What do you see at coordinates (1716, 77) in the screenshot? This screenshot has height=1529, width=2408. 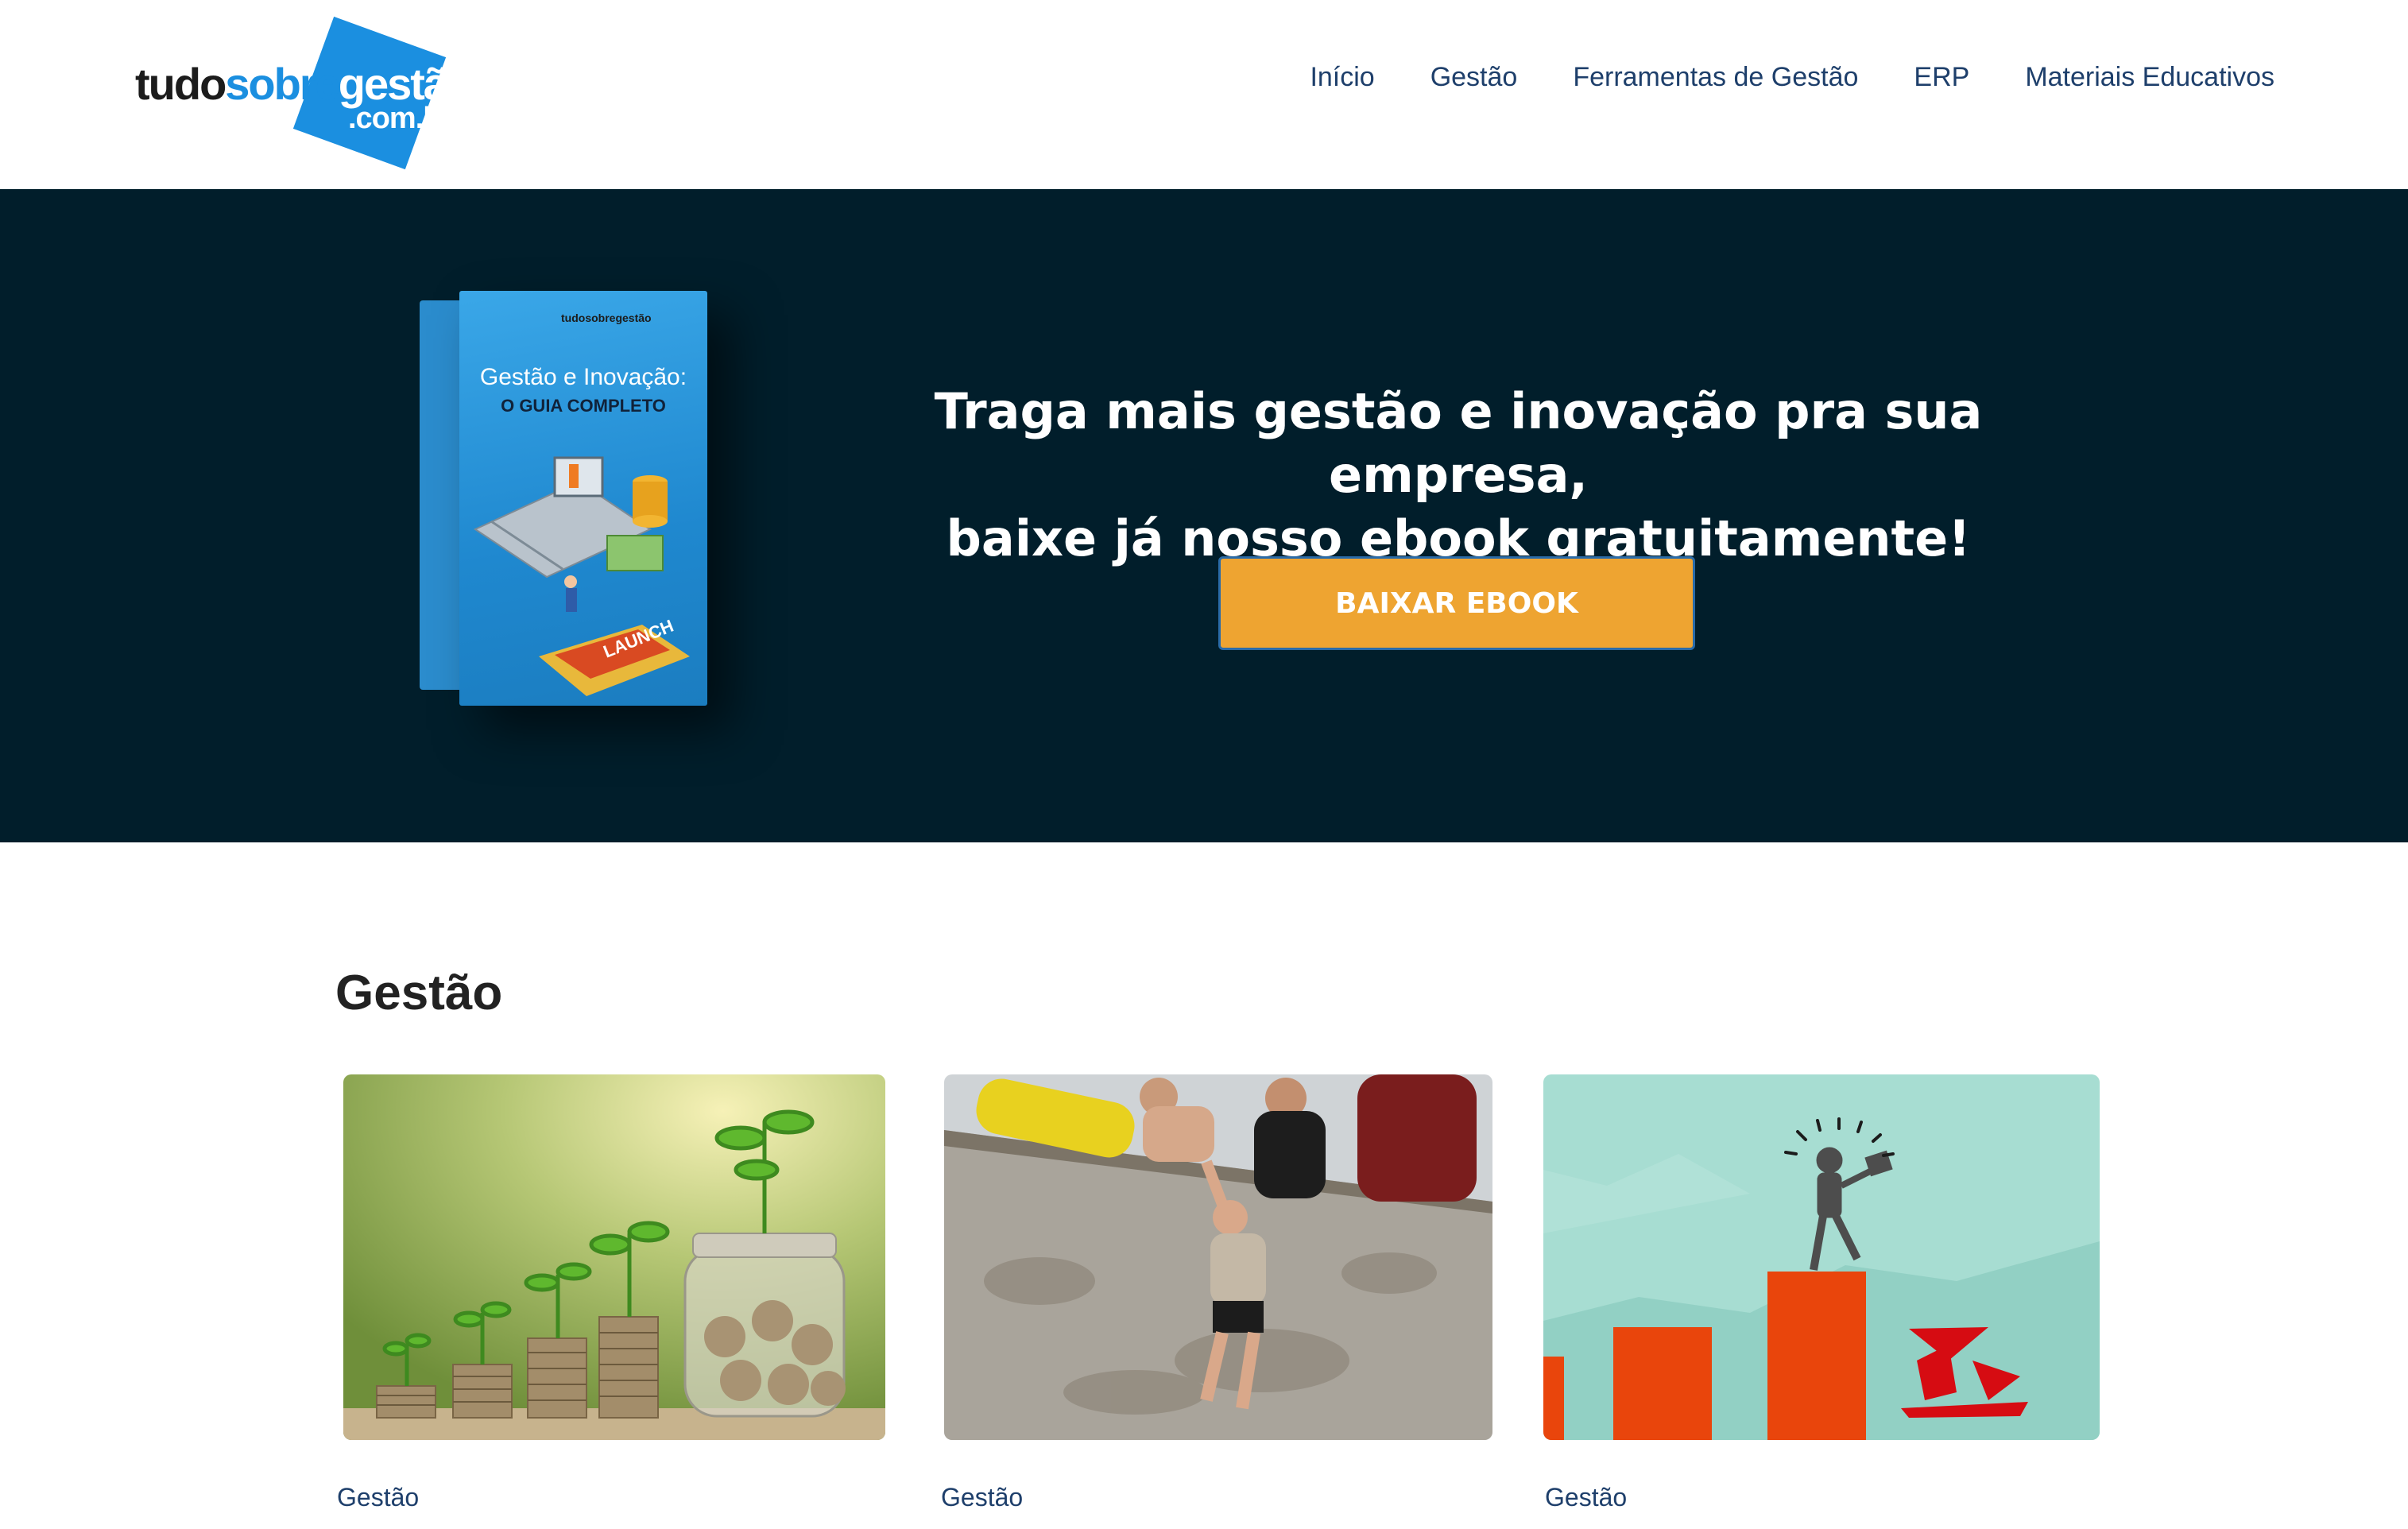 I see `nav-ferramentas: Ferramentas de Gestão` at bounding box center [1716, 77].